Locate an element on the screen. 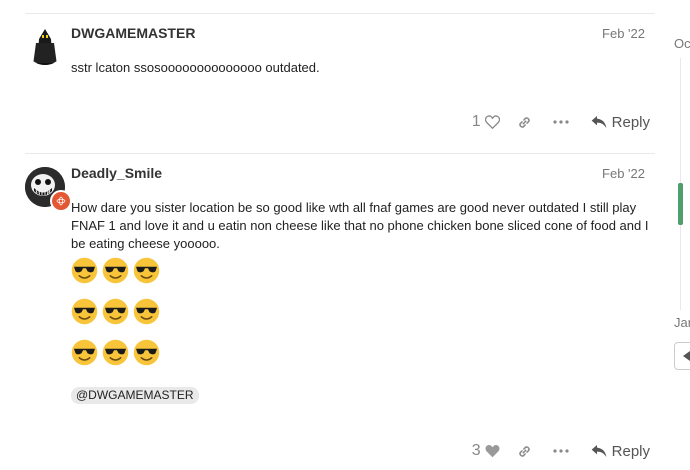 Image resolution: width=690 pixels, height=470 pixels. post-actions: 1 Reply is located at coordinates (557, 122).